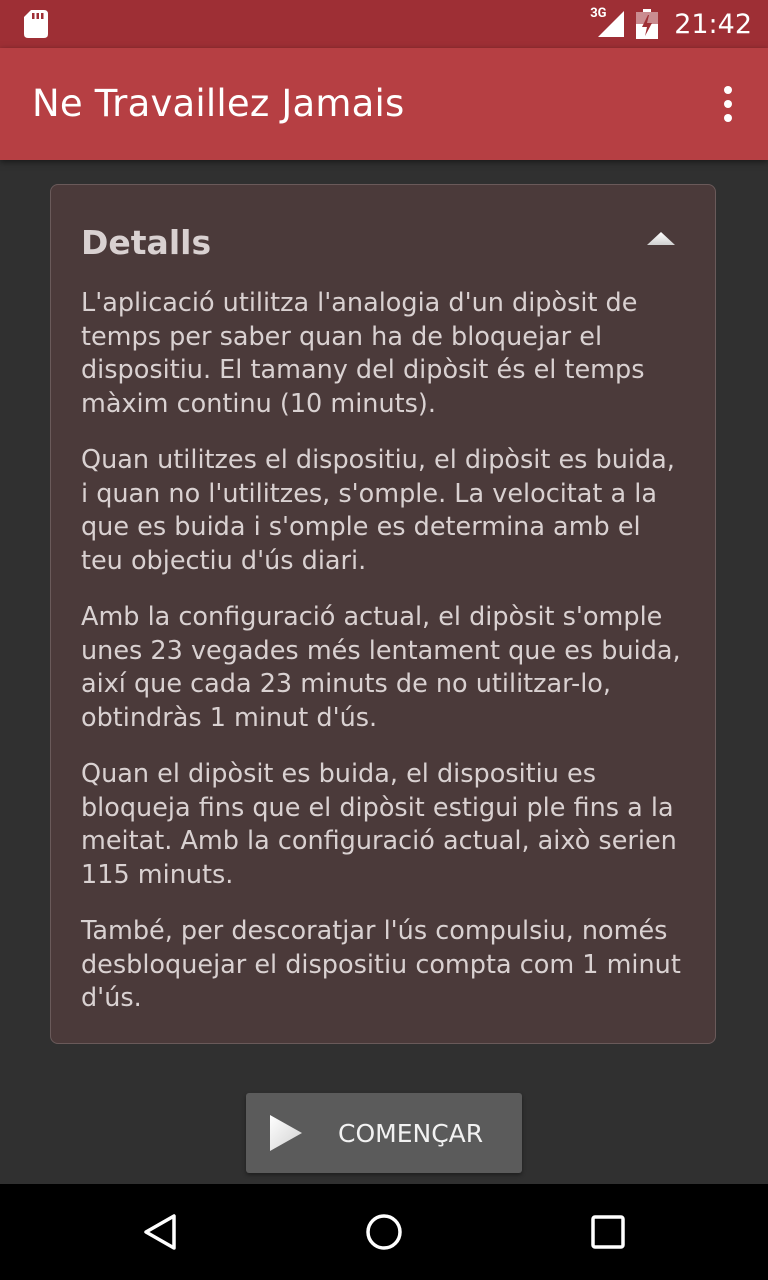 This screenshot has height=1280, width=768. Describe the element at coordinates (146, 242) in the screenshot. I see `card-title: Detalls` at that location.